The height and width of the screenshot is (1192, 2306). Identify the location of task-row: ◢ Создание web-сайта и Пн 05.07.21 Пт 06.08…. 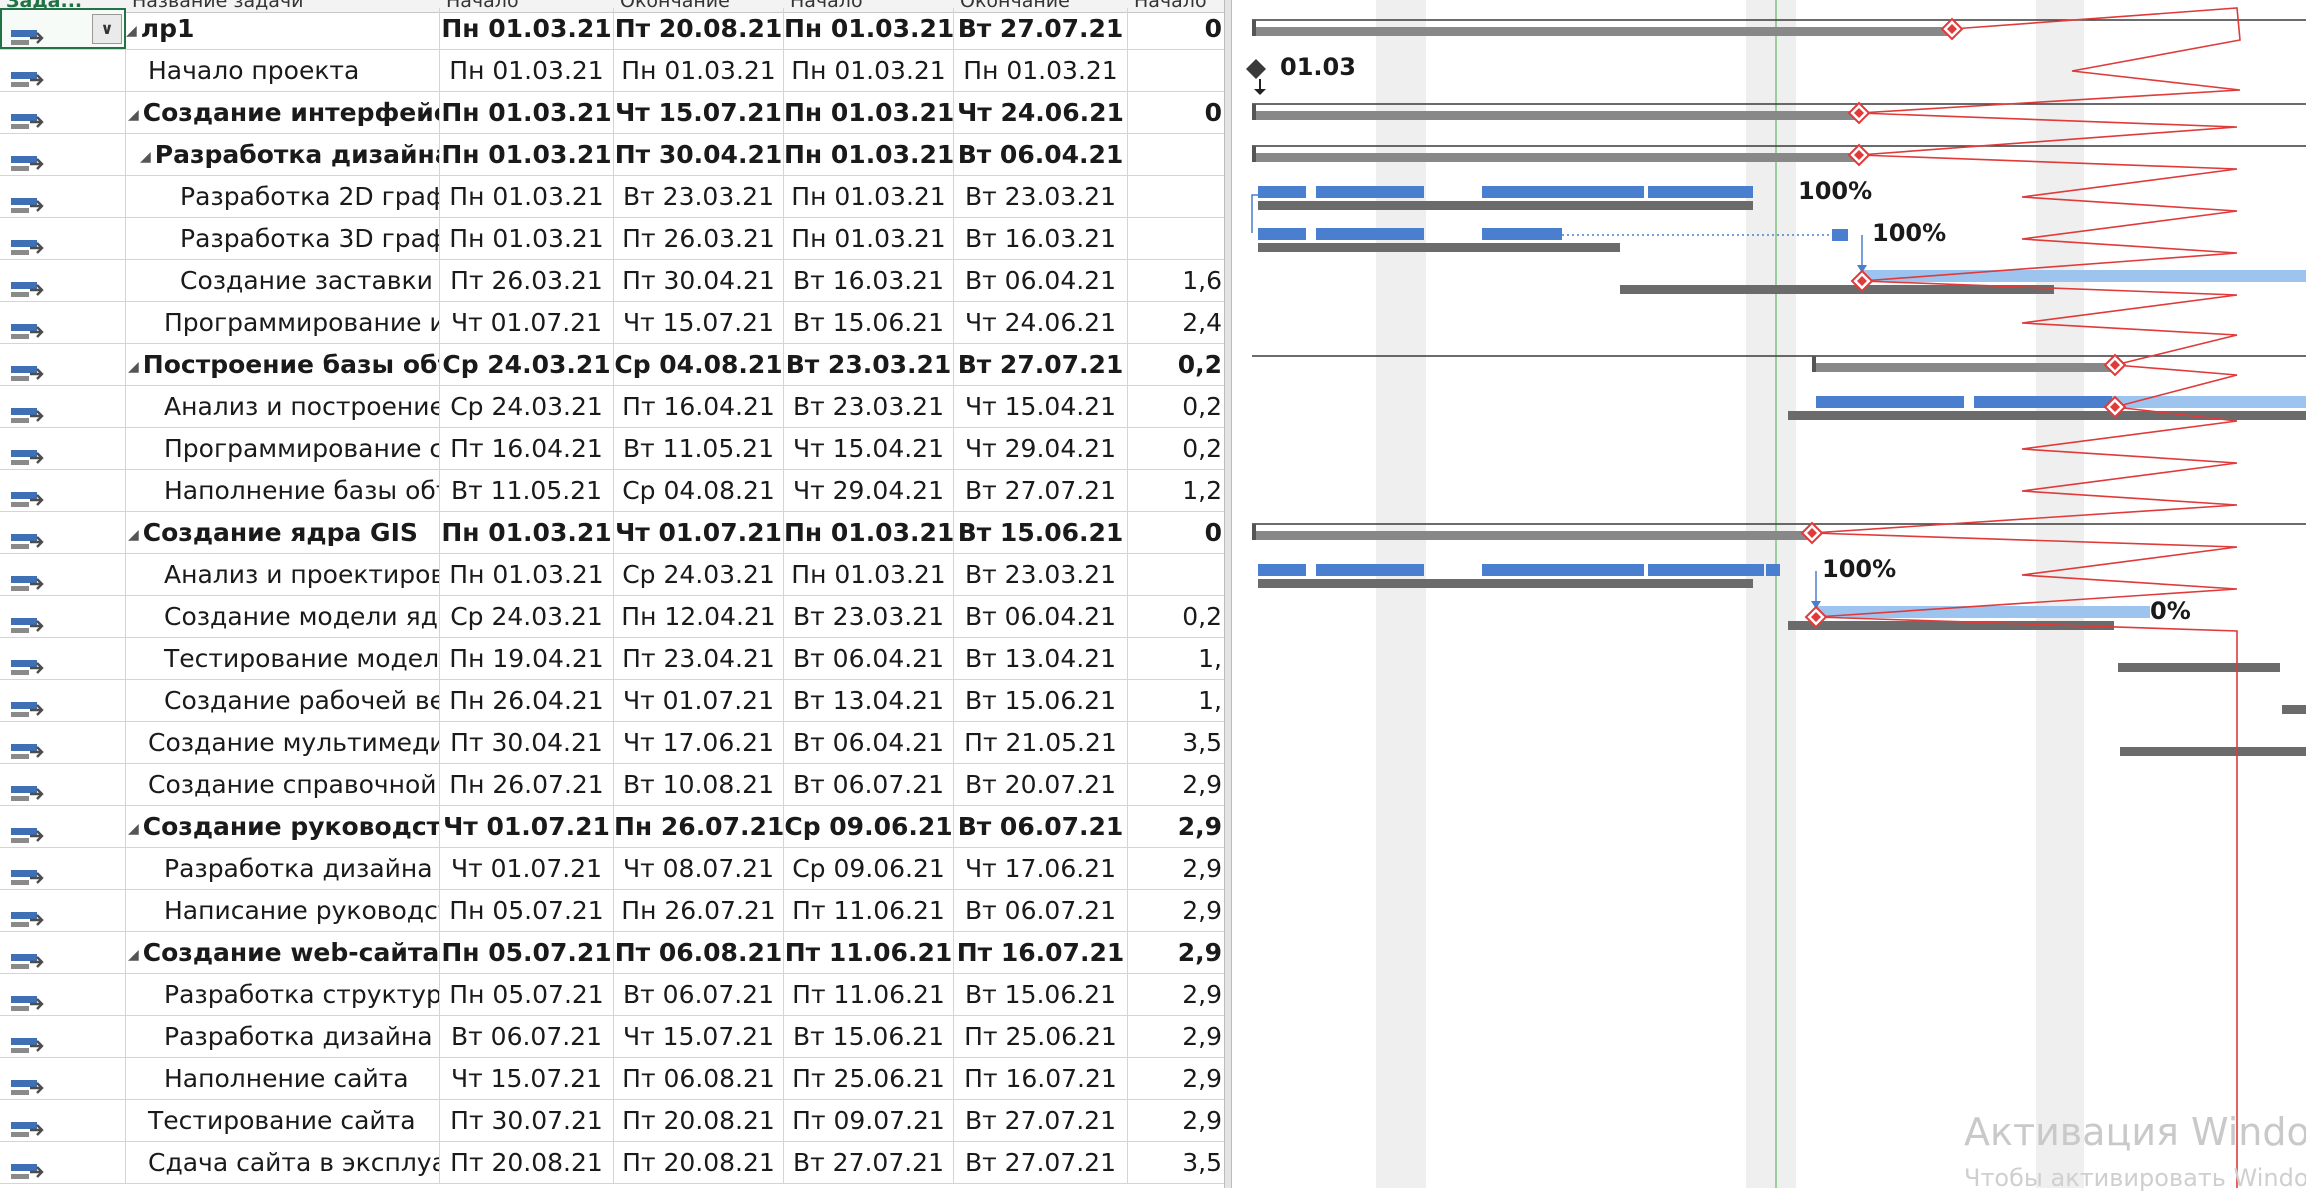
(612, 953).